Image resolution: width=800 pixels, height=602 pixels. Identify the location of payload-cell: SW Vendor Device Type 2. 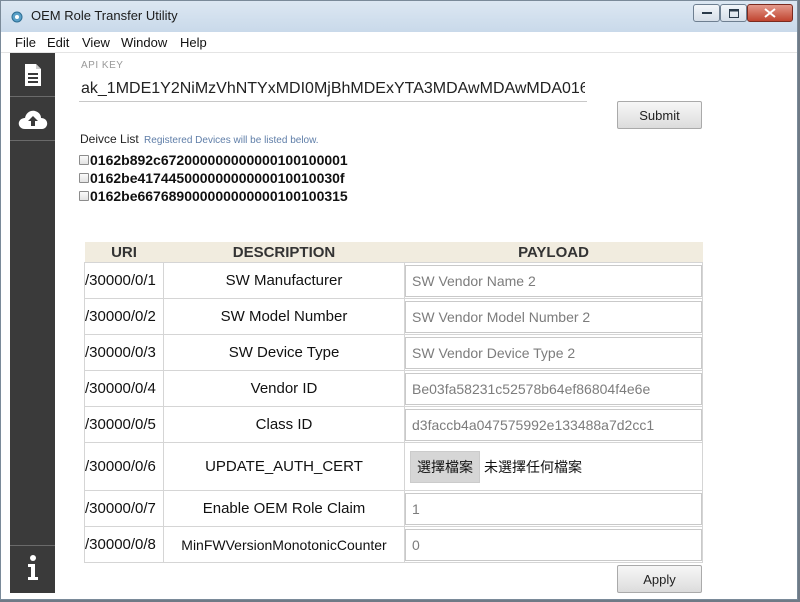
(553, 352).